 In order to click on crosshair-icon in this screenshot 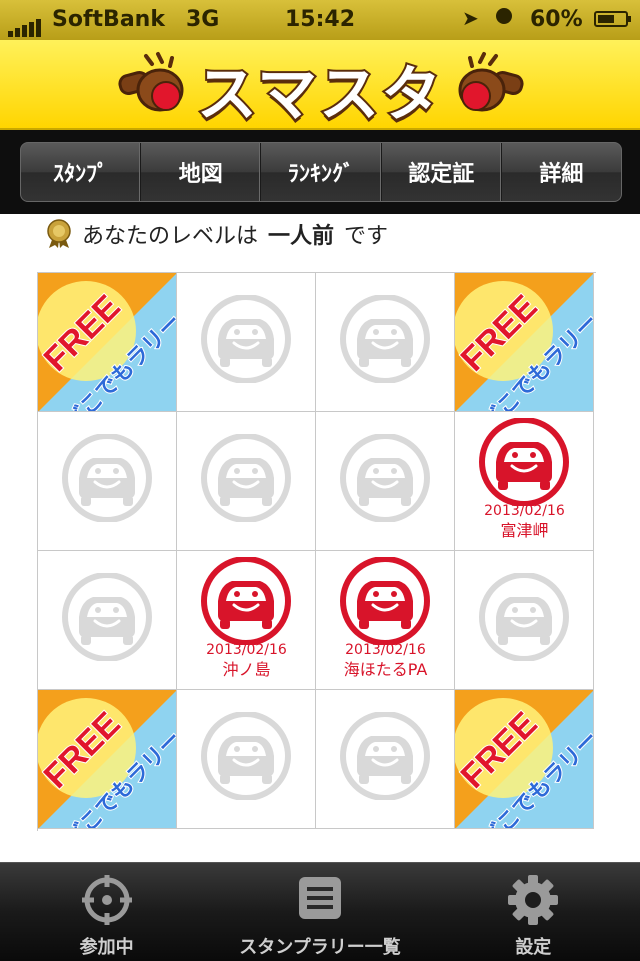, I will do `click(106, 900)`.